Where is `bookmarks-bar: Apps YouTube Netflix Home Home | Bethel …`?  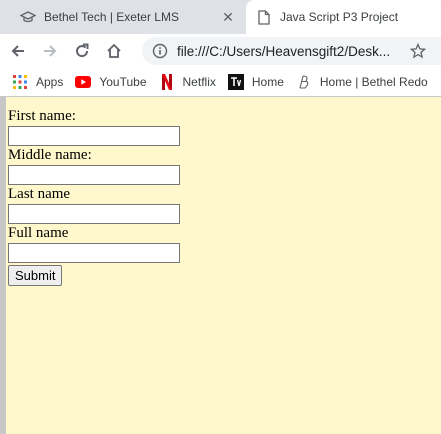 bookmarks-bar: Apps YouTube Netflix Home Home | Bethel … is located at coordinates (220, 82).